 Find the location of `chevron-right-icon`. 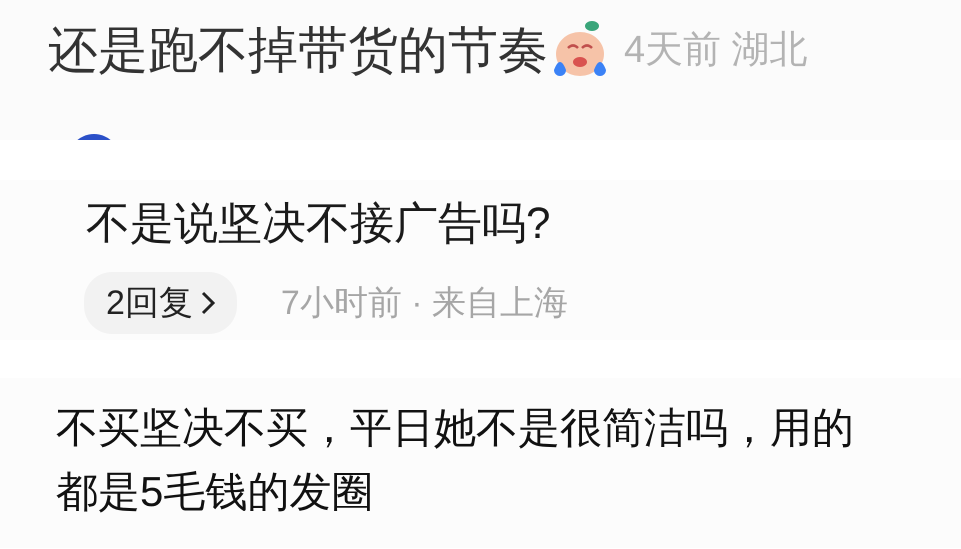

chevron-right-icon is located at coordinates (207, 303).